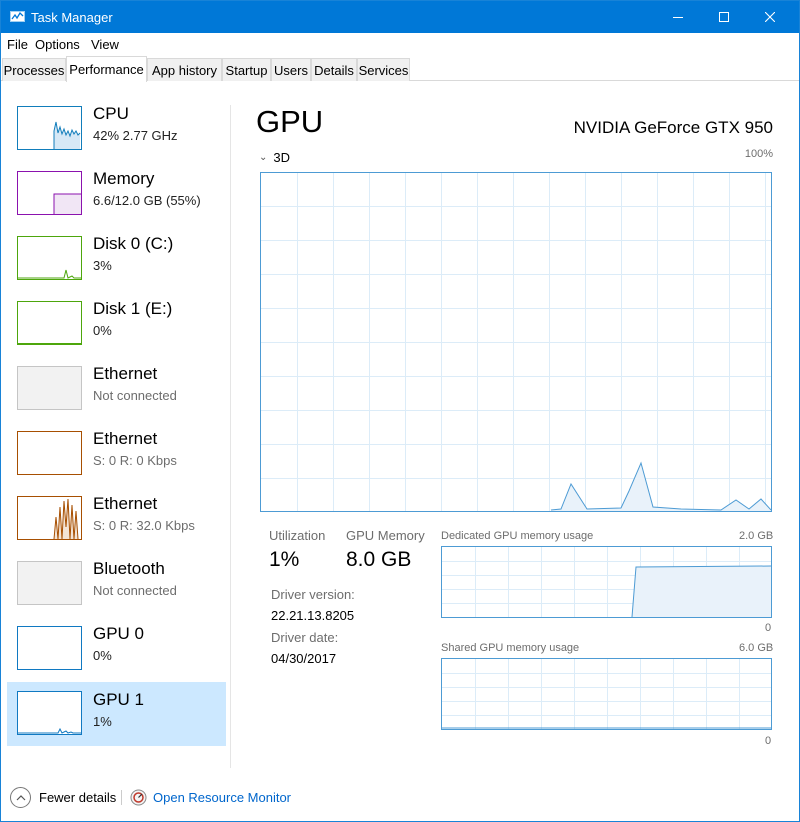 Image resolution: width=800 pixels, height=822 pixels. Describe the element at coordinates (49, 648) in the screenshot. I see `gpu0-thumbnail-graph` at that location.